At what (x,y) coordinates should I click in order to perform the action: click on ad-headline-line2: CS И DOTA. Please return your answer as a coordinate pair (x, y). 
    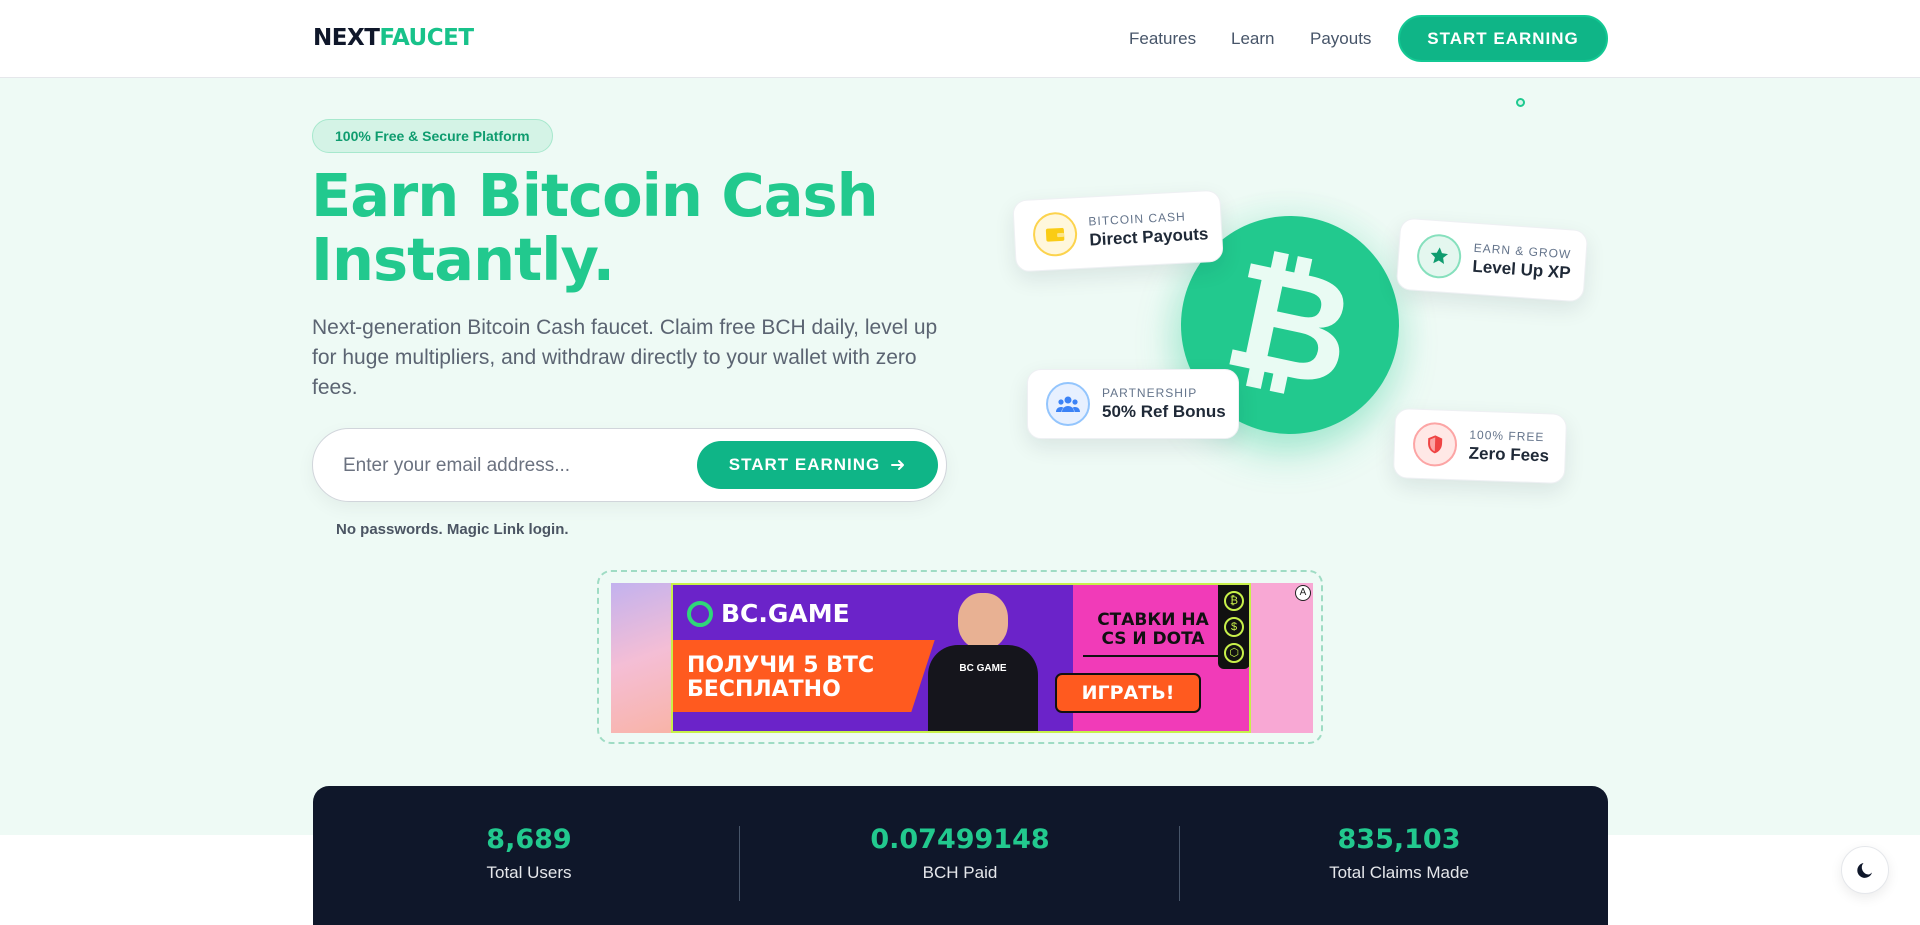
    Looking at the image, I should click on (1153, 639).